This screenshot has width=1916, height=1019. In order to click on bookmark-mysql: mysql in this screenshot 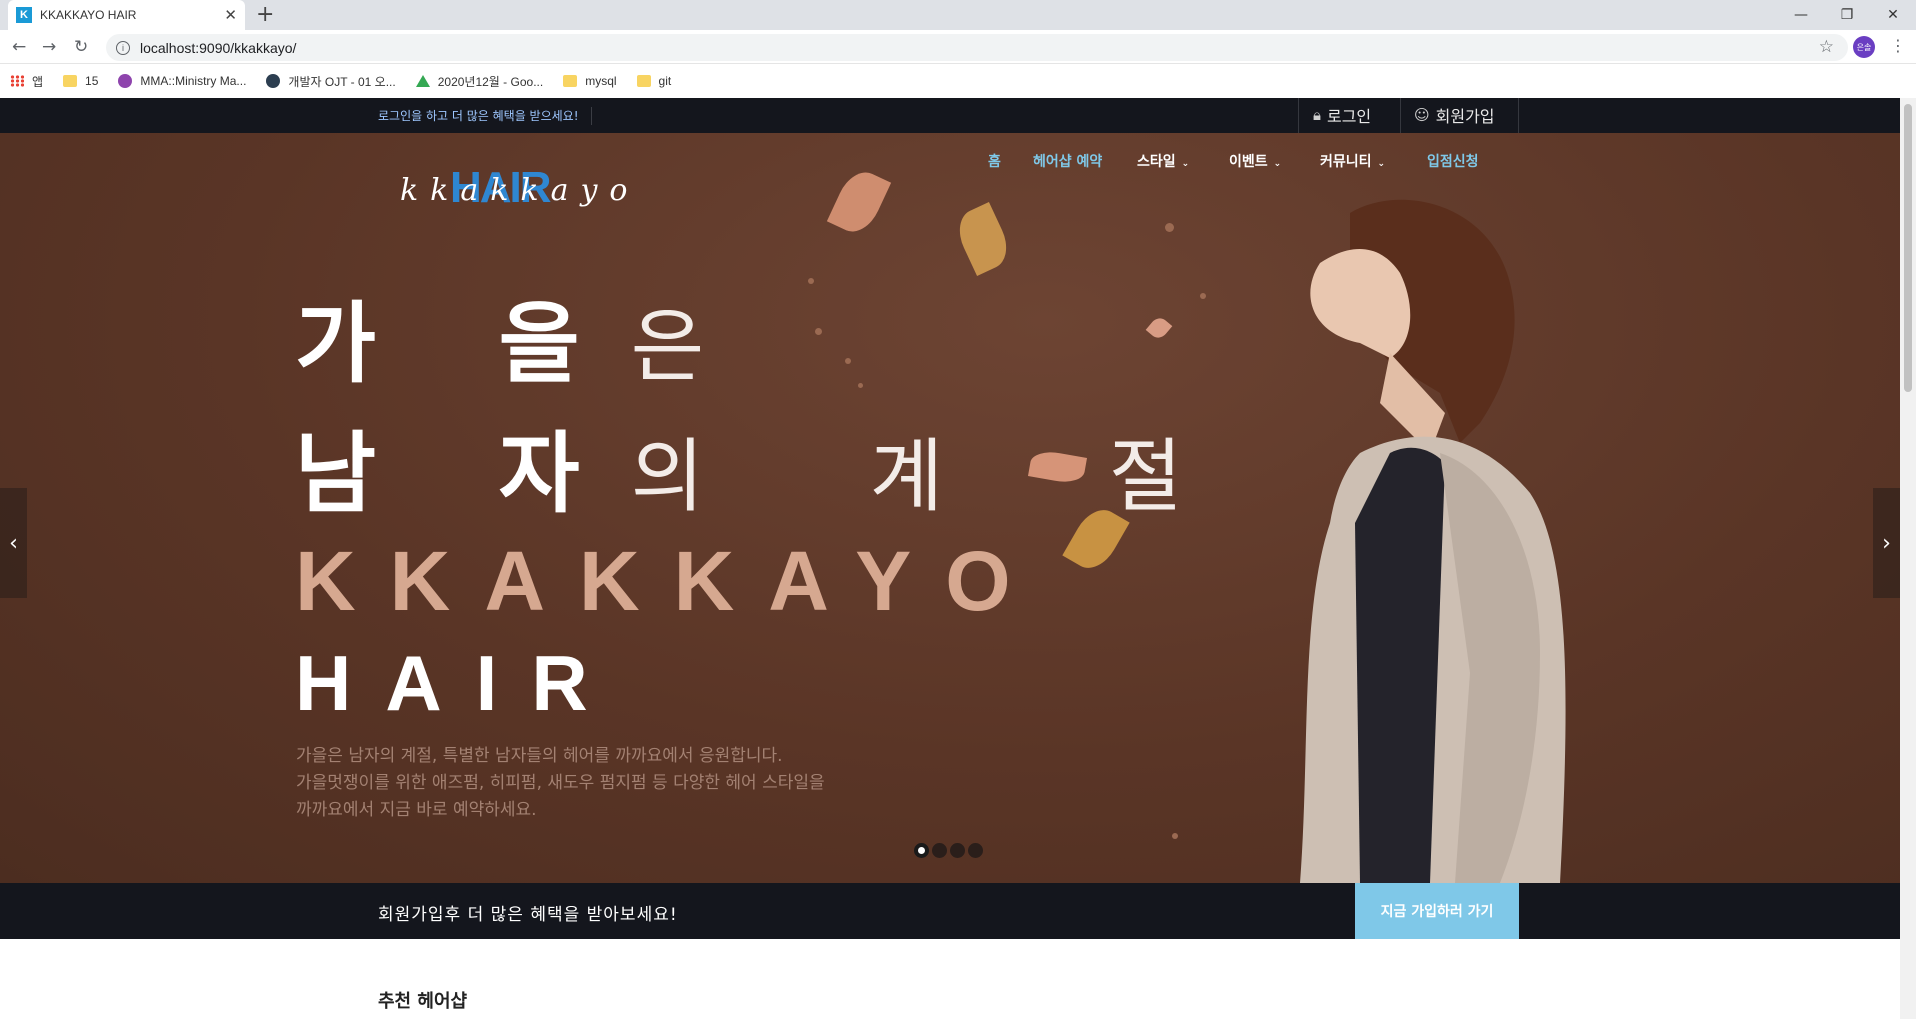, I will do `click(590, 81)`.